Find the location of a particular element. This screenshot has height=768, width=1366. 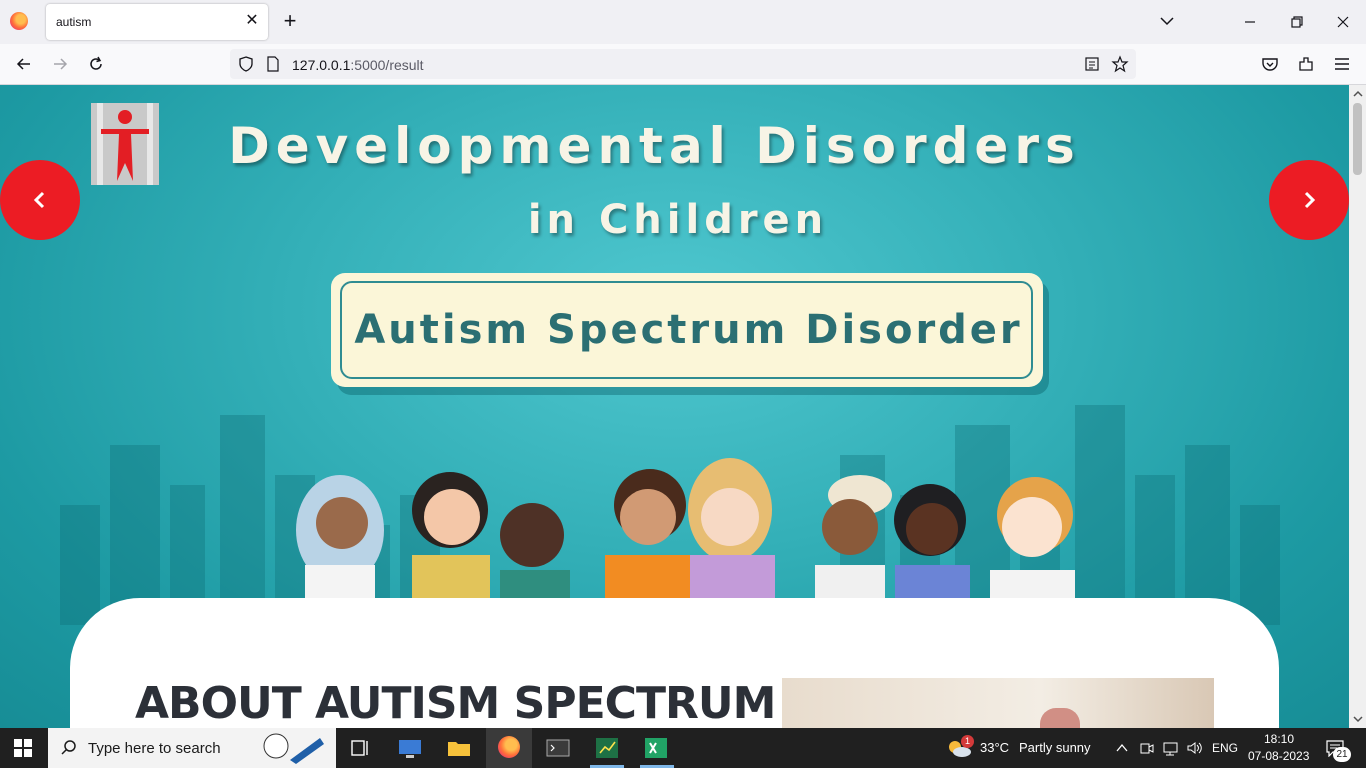

desktop-app-icon is located at coordinates (410, 748).